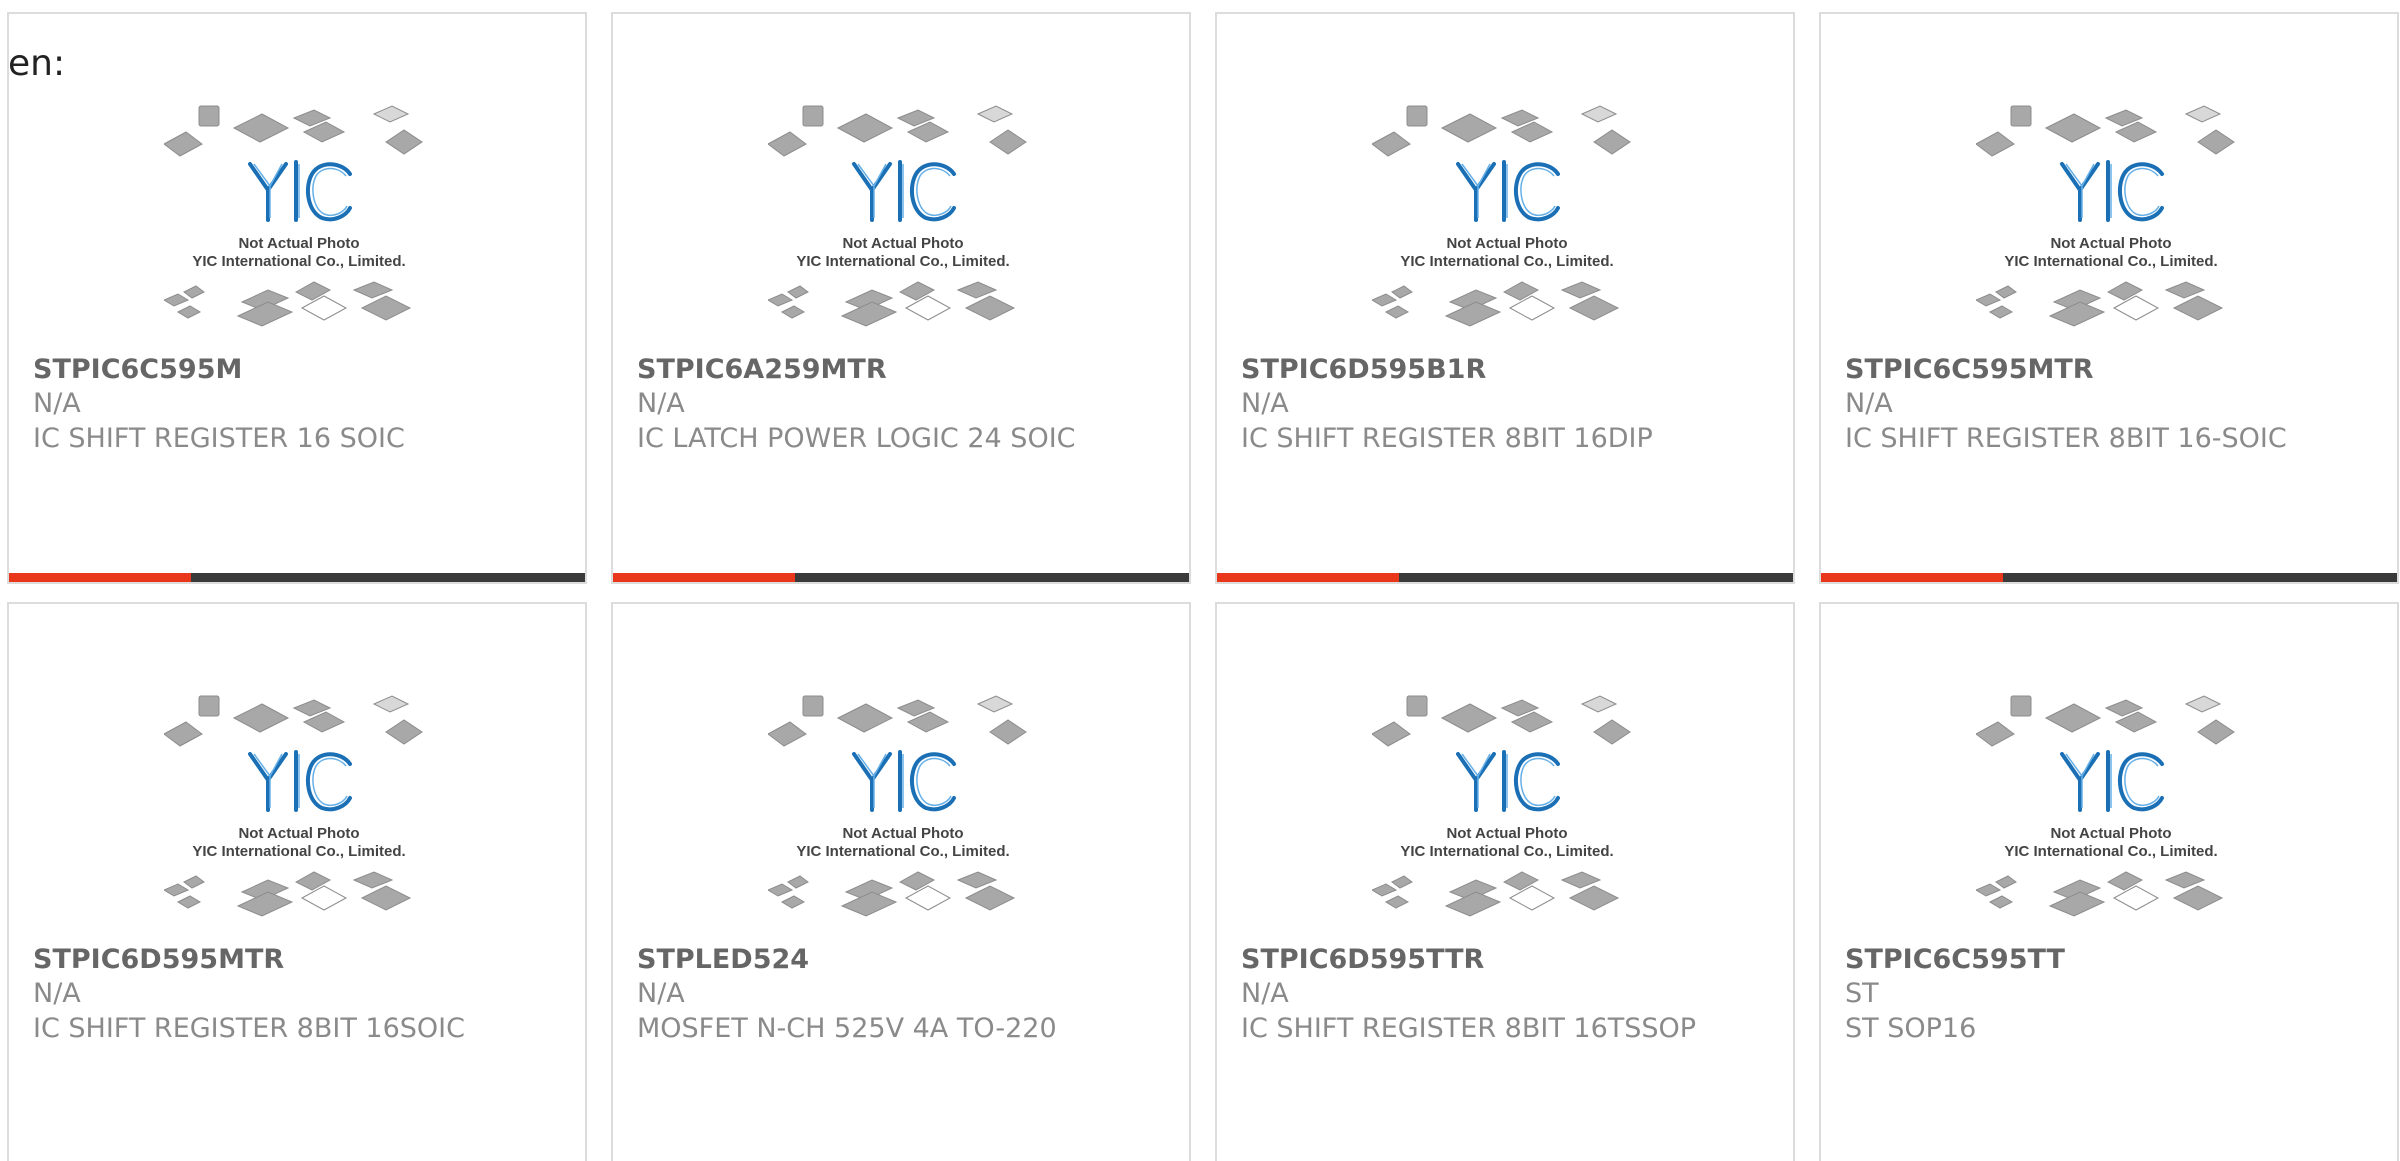 This screenshot has height=1161, width=2400. Describe the element at coordinates (1362, 959) in the screenshot. I see `part-number: STPIC6D595TTR` at that location.